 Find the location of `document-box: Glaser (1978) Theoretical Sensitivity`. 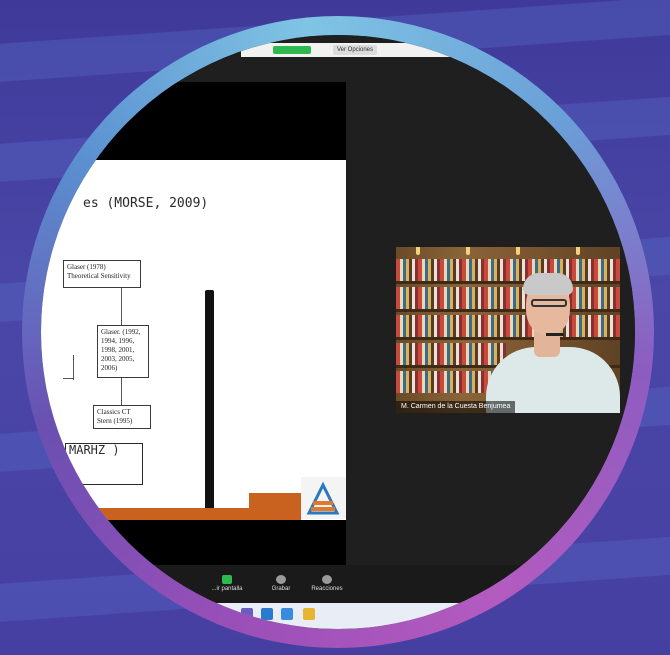

document-box: Glaser (1978) Theoretical Sensitivity is located at coordinates (102, 274).